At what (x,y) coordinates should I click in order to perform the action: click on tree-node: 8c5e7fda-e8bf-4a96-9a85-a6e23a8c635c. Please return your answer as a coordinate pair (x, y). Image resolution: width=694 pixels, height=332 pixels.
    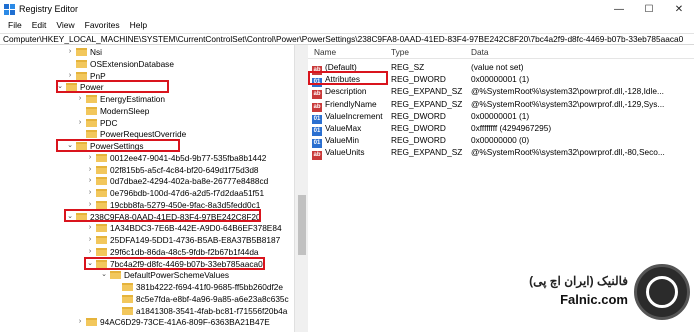
    Looking at the image, I should click on (200, 299).